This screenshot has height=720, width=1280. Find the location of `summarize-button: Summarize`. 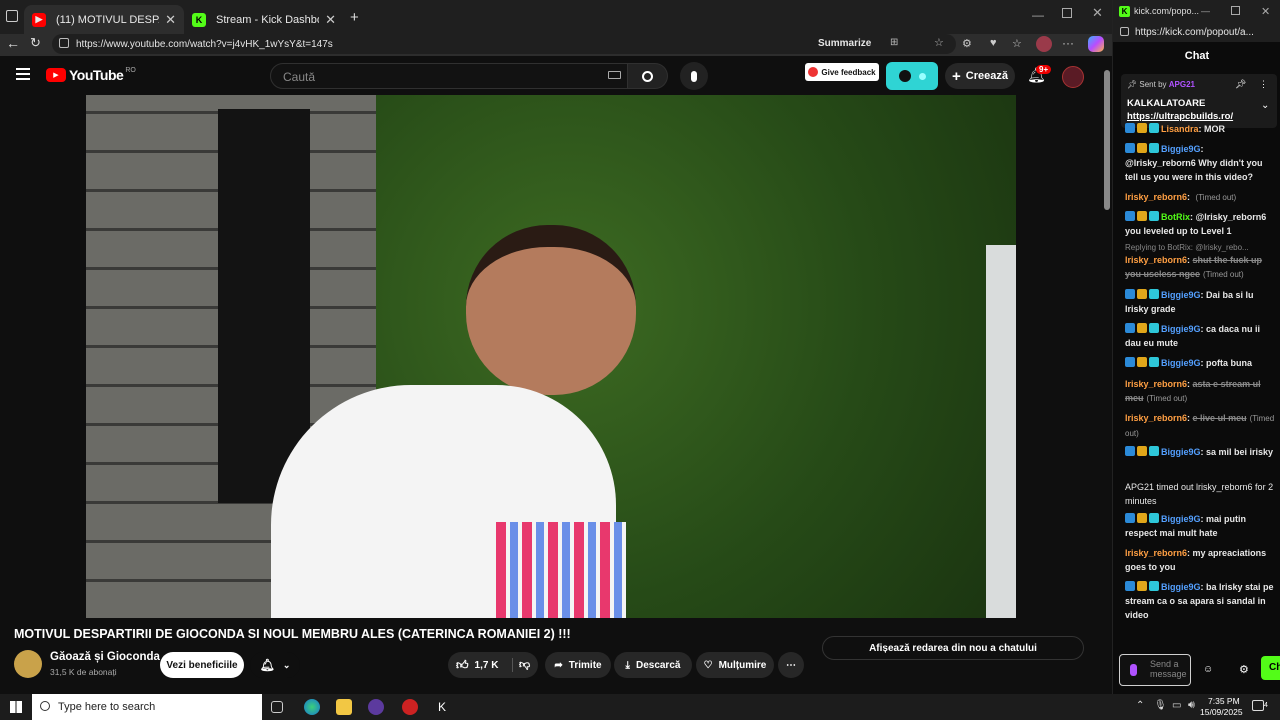

summarize-button: Summarize is located at coordinates (844, 43).